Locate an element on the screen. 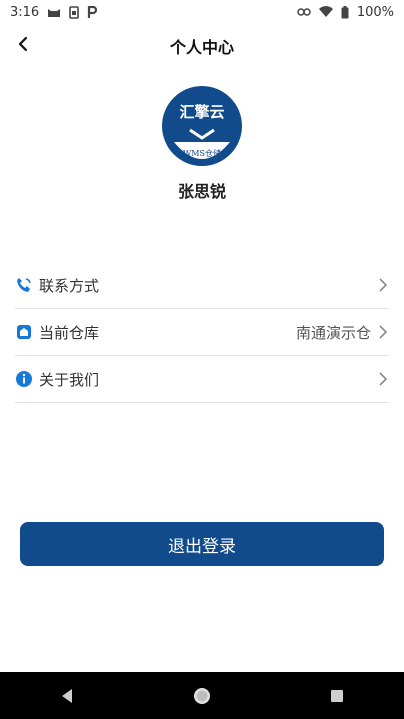 The height and width of the screenshot is (719, 404). status-right: 100% is located at coordinates (345, 12).